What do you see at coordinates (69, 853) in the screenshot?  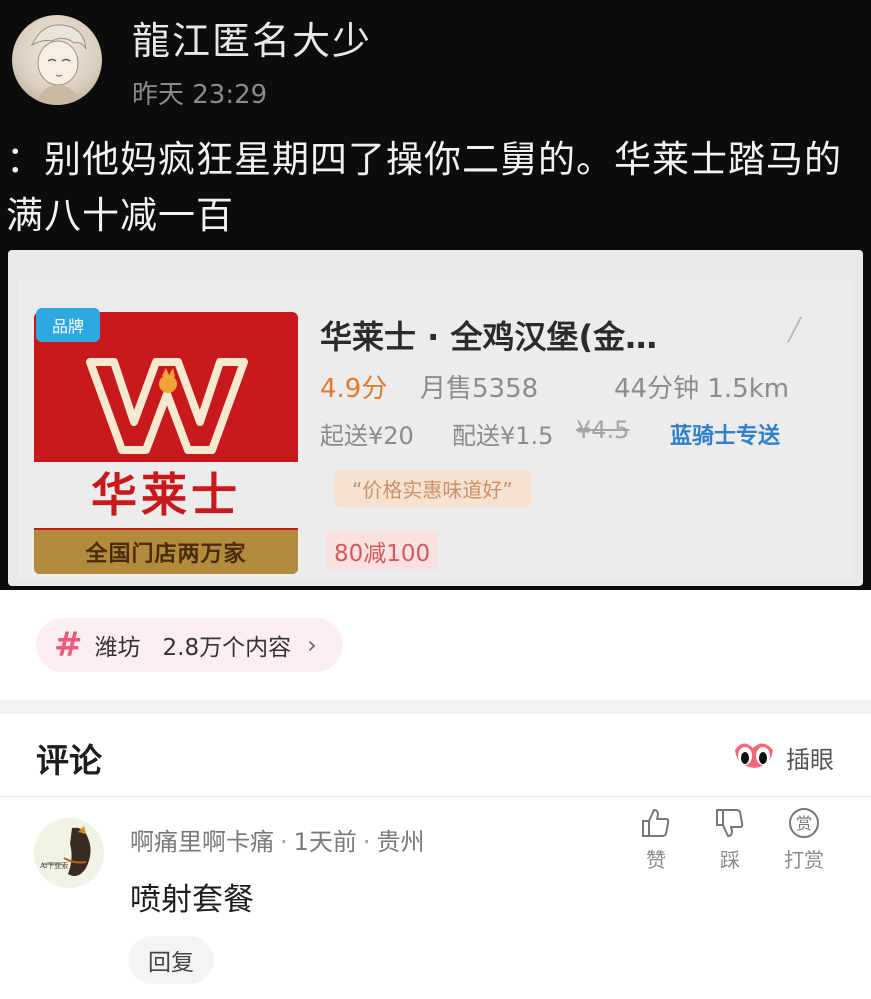 I see `comment-avatar: Ai下亚索` at bounding box center [69, 853].